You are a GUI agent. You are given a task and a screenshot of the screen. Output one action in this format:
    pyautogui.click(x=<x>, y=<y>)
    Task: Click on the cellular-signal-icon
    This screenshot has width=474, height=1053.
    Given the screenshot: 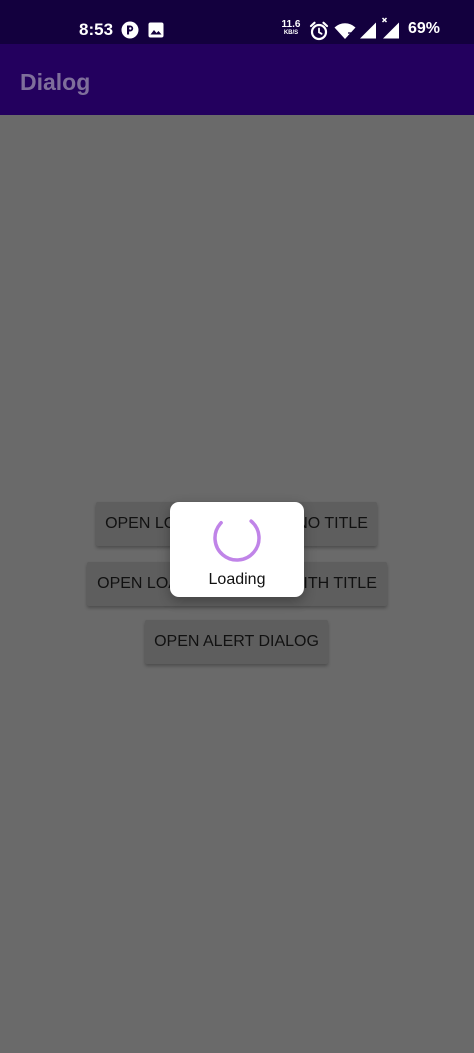 What is the action you would take?
    pyautogui.click(x=368, y=30)
    